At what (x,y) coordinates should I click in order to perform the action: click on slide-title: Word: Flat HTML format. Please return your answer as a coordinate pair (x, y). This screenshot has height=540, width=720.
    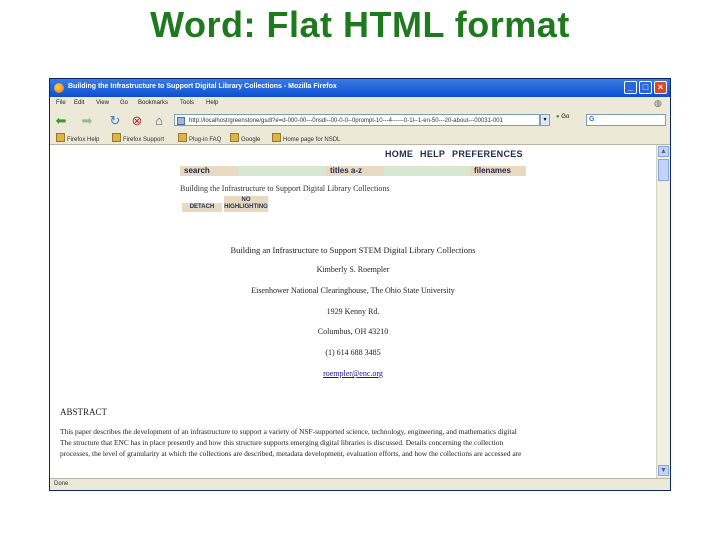
    Looking at the image, I should click on (360, 24).